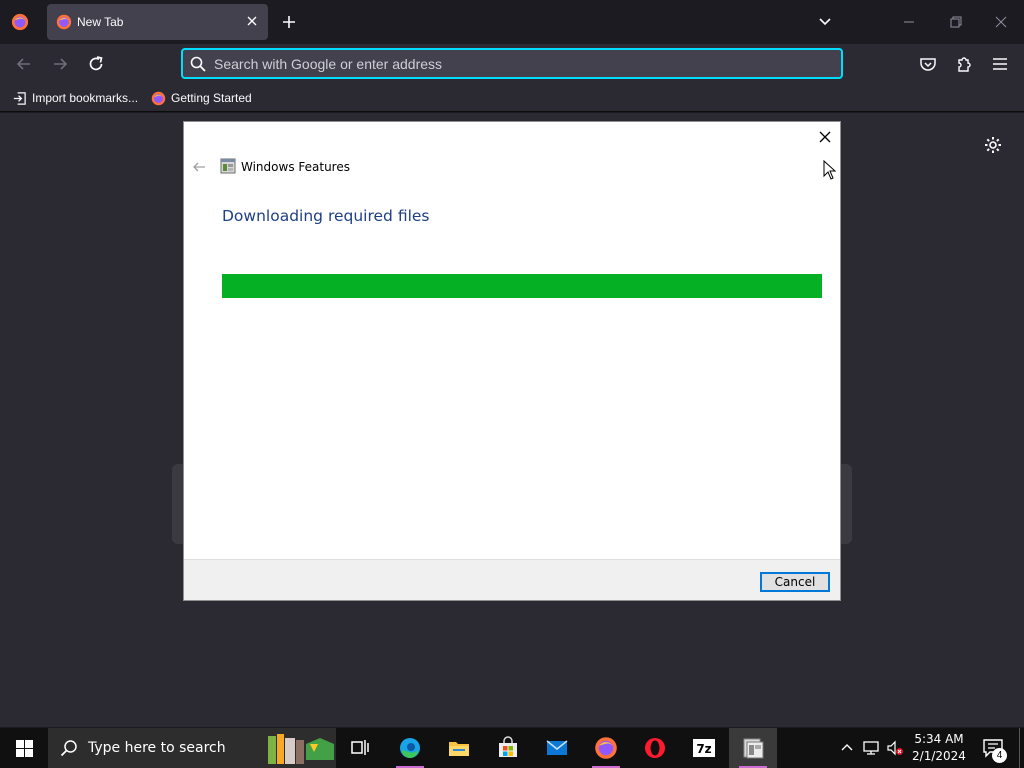 The width and height of the screenshot is (1024, 768). What do you see at coordinates (512, 98) in the screenshot?
I see `bookmarks-toolbar: Import bookmarks... Getting Started` at bounding box center [512, 98].